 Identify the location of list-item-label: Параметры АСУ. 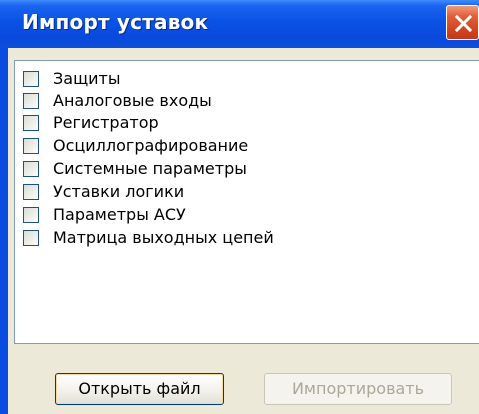
(119, 214).